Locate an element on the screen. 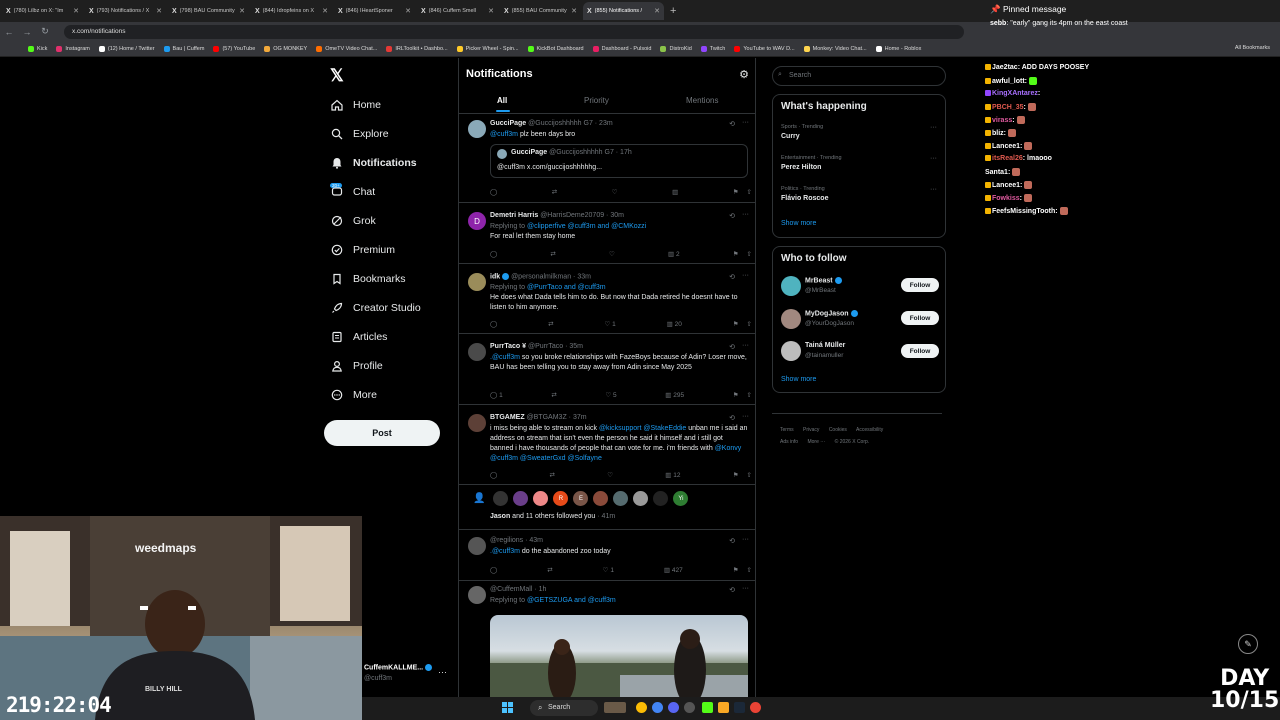 This screenshot has width=1280, height=720. account-name: MrBeast is located at coordinates (819, 280).